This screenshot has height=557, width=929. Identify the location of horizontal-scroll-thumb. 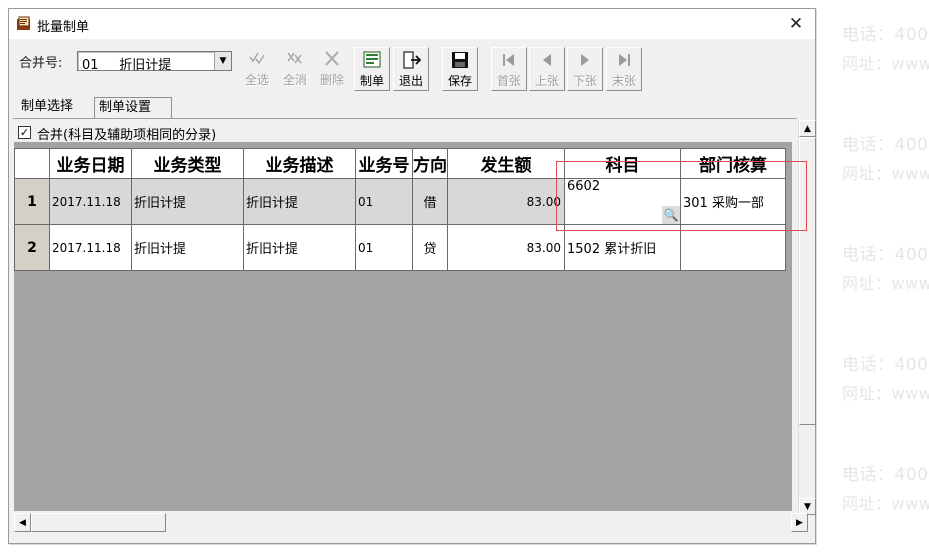
(98, 522).